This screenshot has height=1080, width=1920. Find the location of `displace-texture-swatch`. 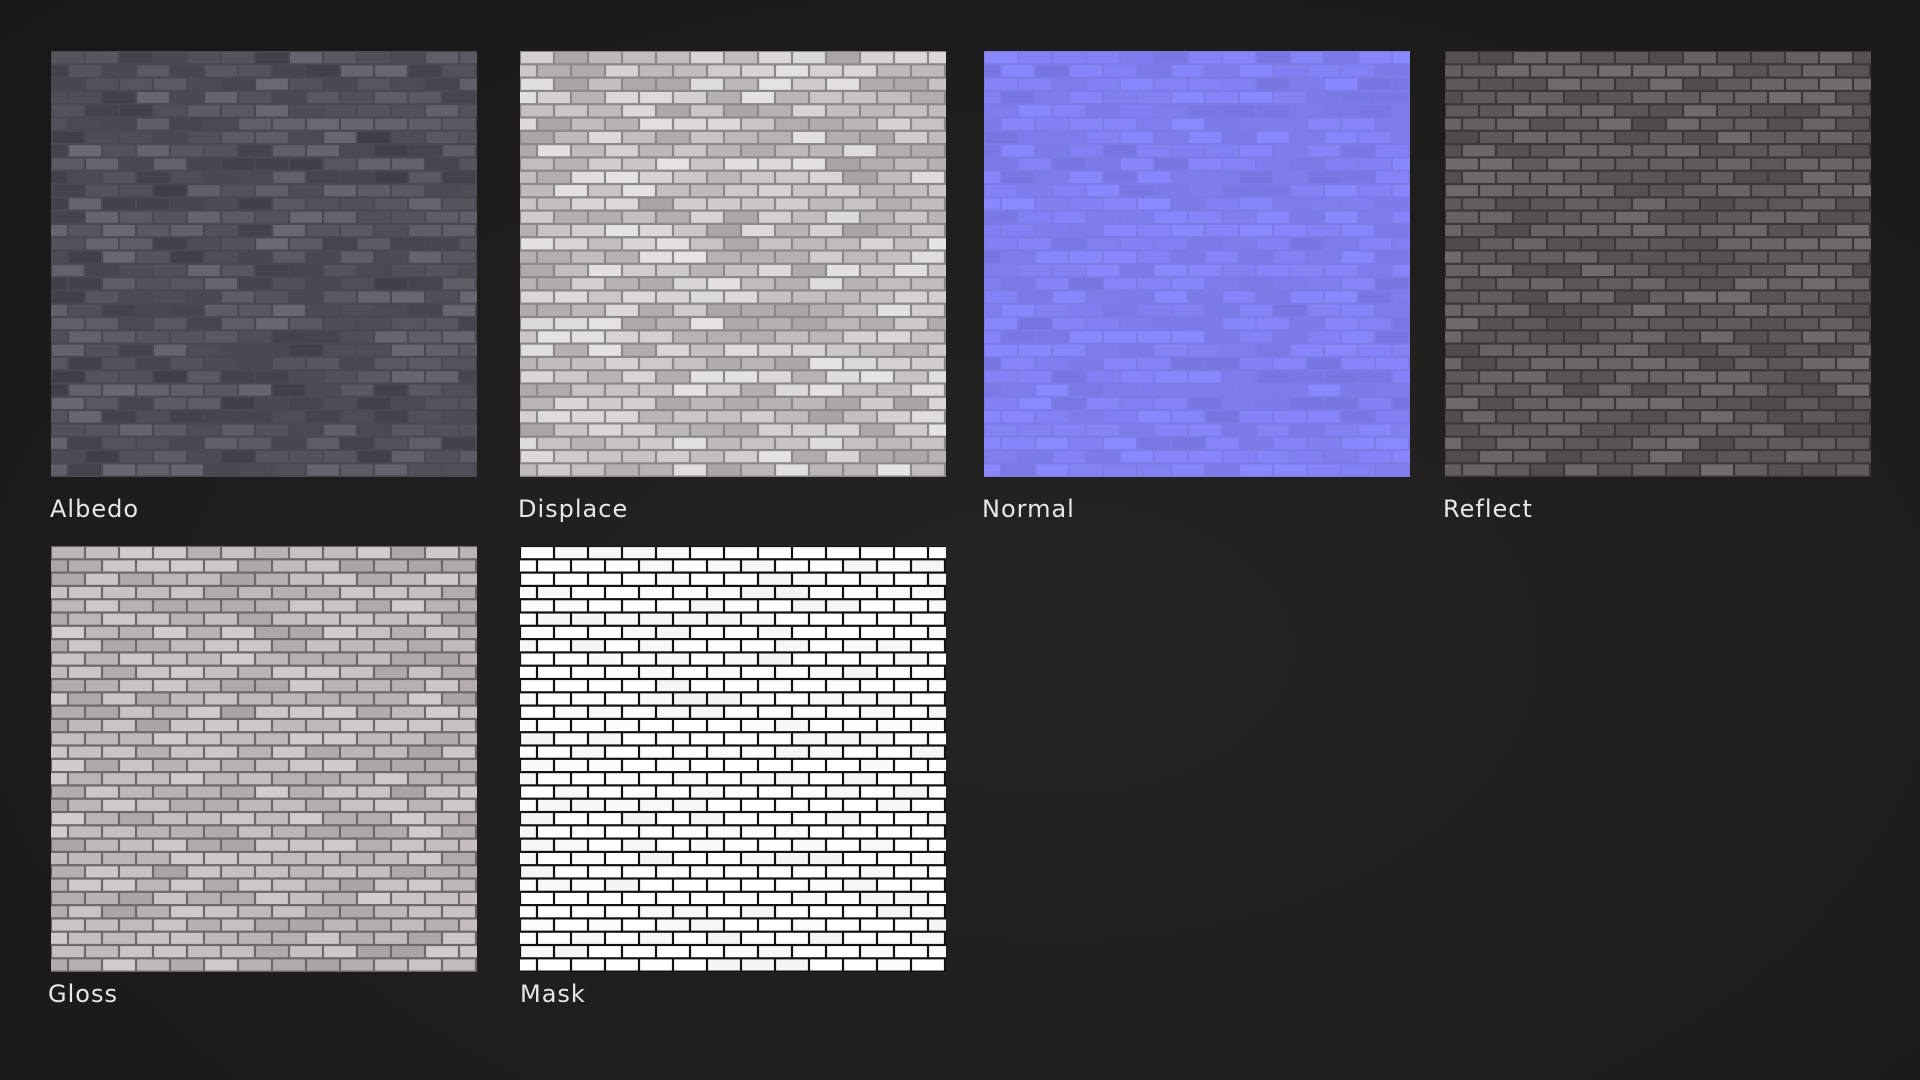

displace-texture-swatch is located at coordinates (733, 264).